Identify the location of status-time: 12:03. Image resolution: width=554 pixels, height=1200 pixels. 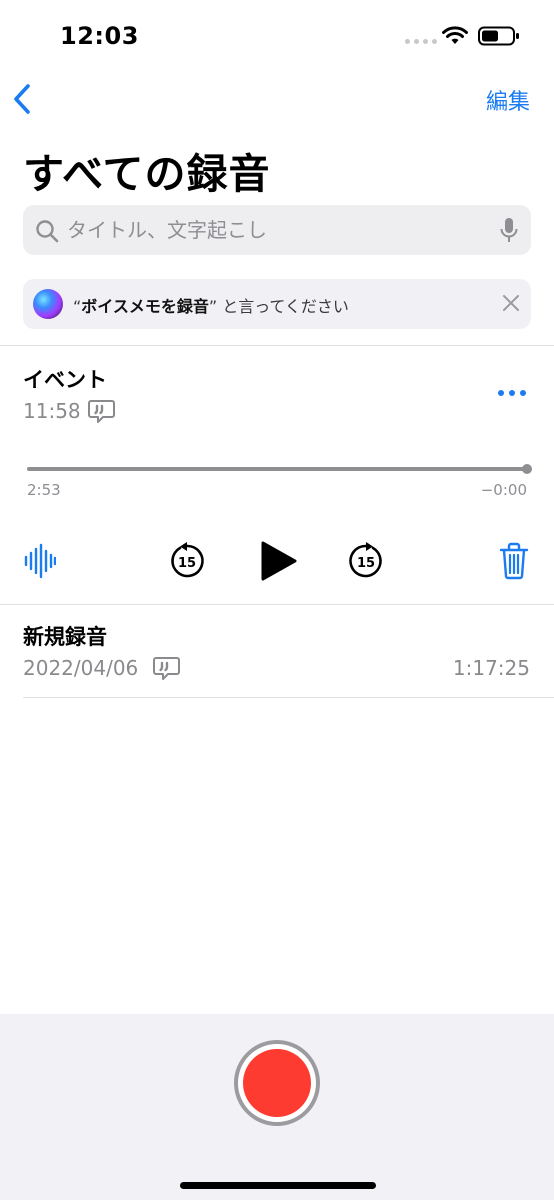
(99, 36).